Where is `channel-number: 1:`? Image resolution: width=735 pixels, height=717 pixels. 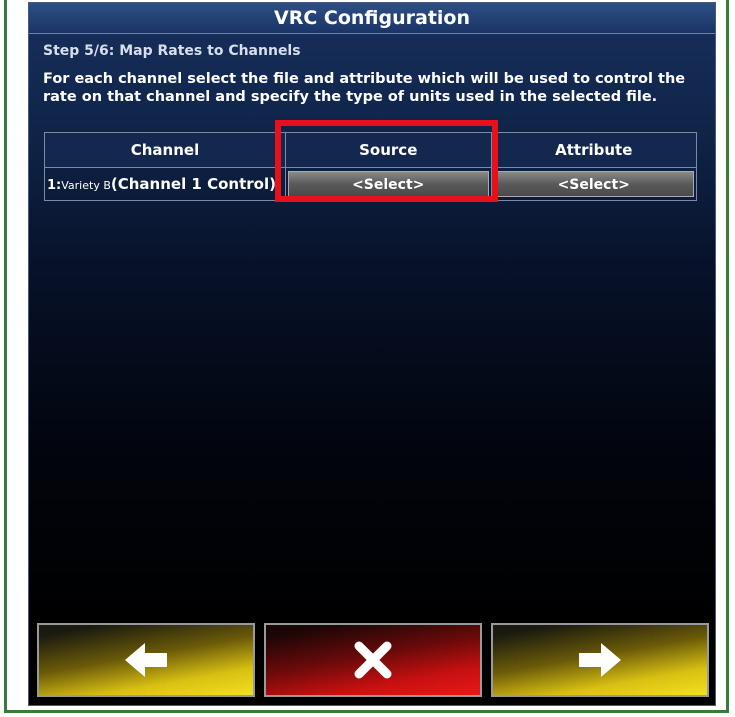
channel-number: 1: is located at coordinates (54, 185).